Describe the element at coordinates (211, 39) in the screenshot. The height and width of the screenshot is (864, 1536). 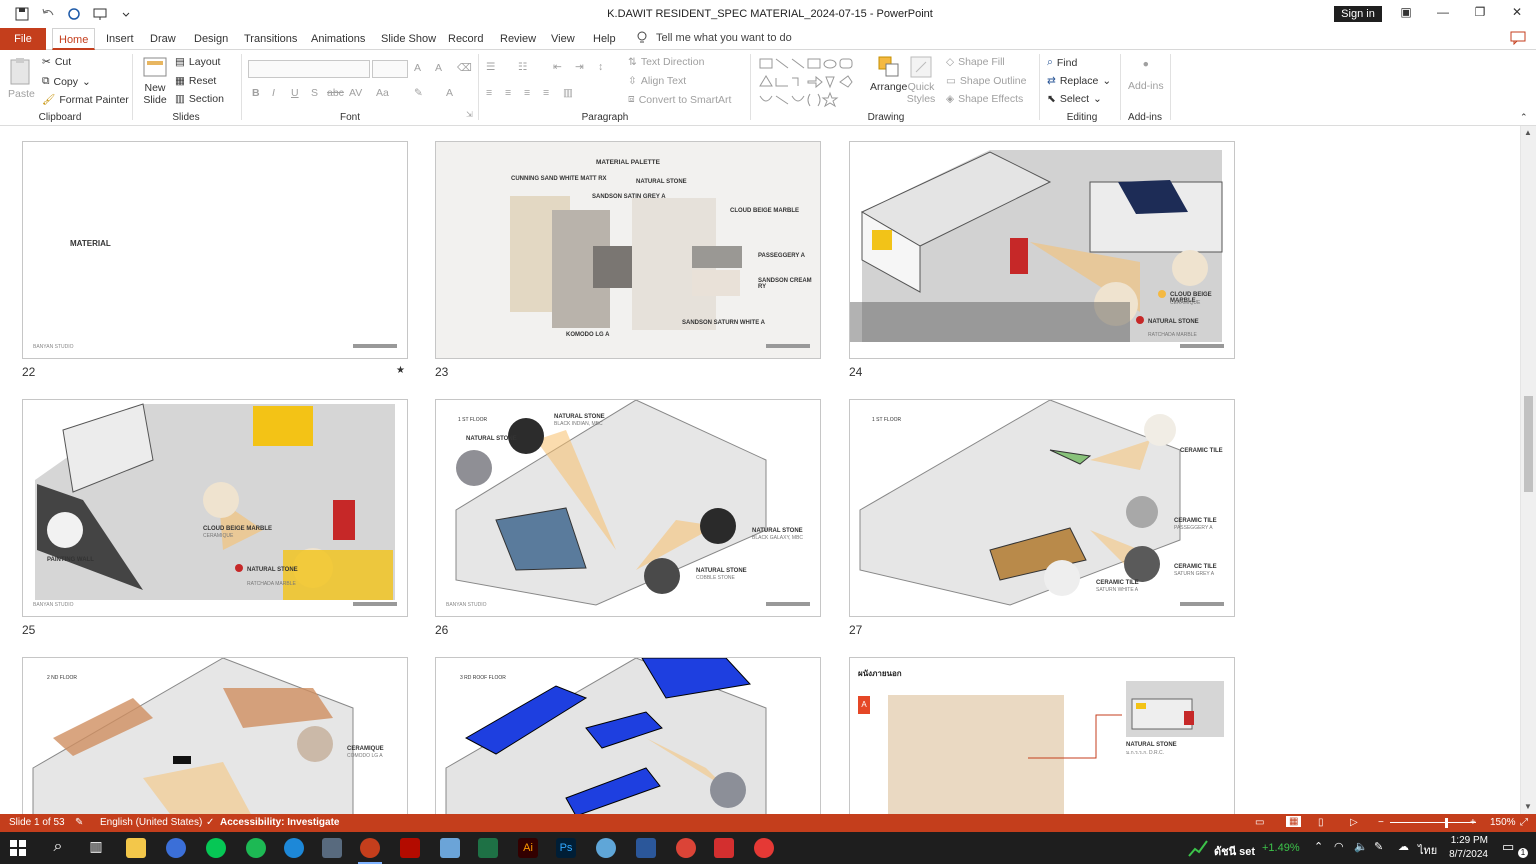
I see `tab-design: Design` at that location.